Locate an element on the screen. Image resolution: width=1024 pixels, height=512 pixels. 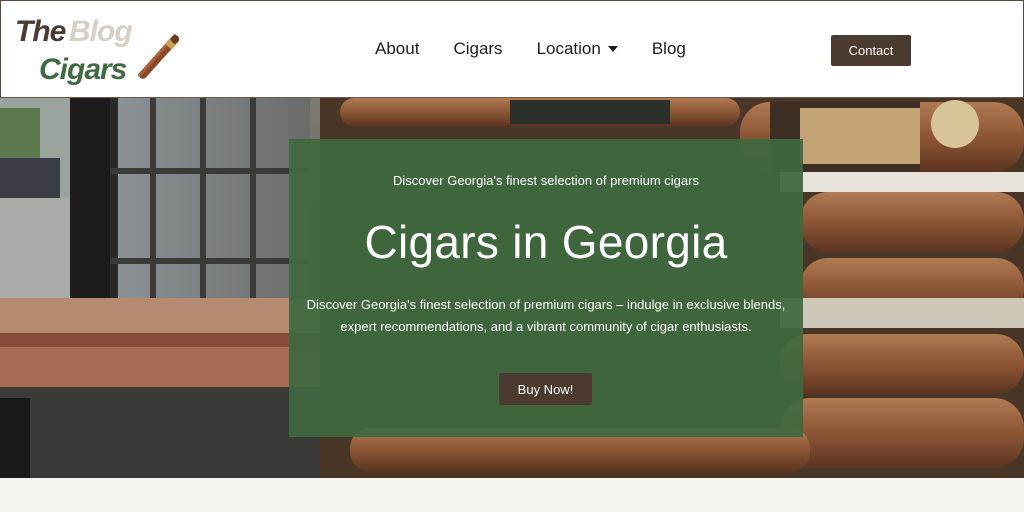
main-nav: About Cigars Location Blog is located at coordinates (547, 49).